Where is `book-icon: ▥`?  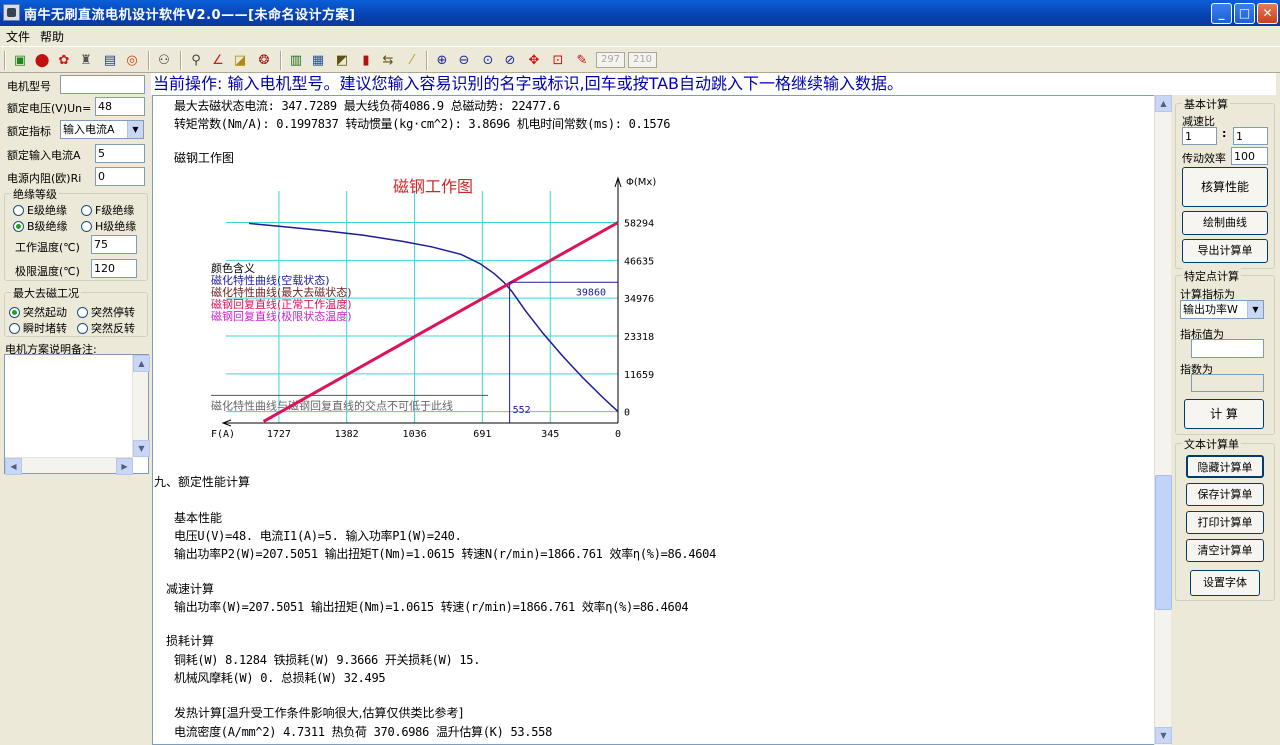 book-icon: ▥ is located at coordinates (296, 60).